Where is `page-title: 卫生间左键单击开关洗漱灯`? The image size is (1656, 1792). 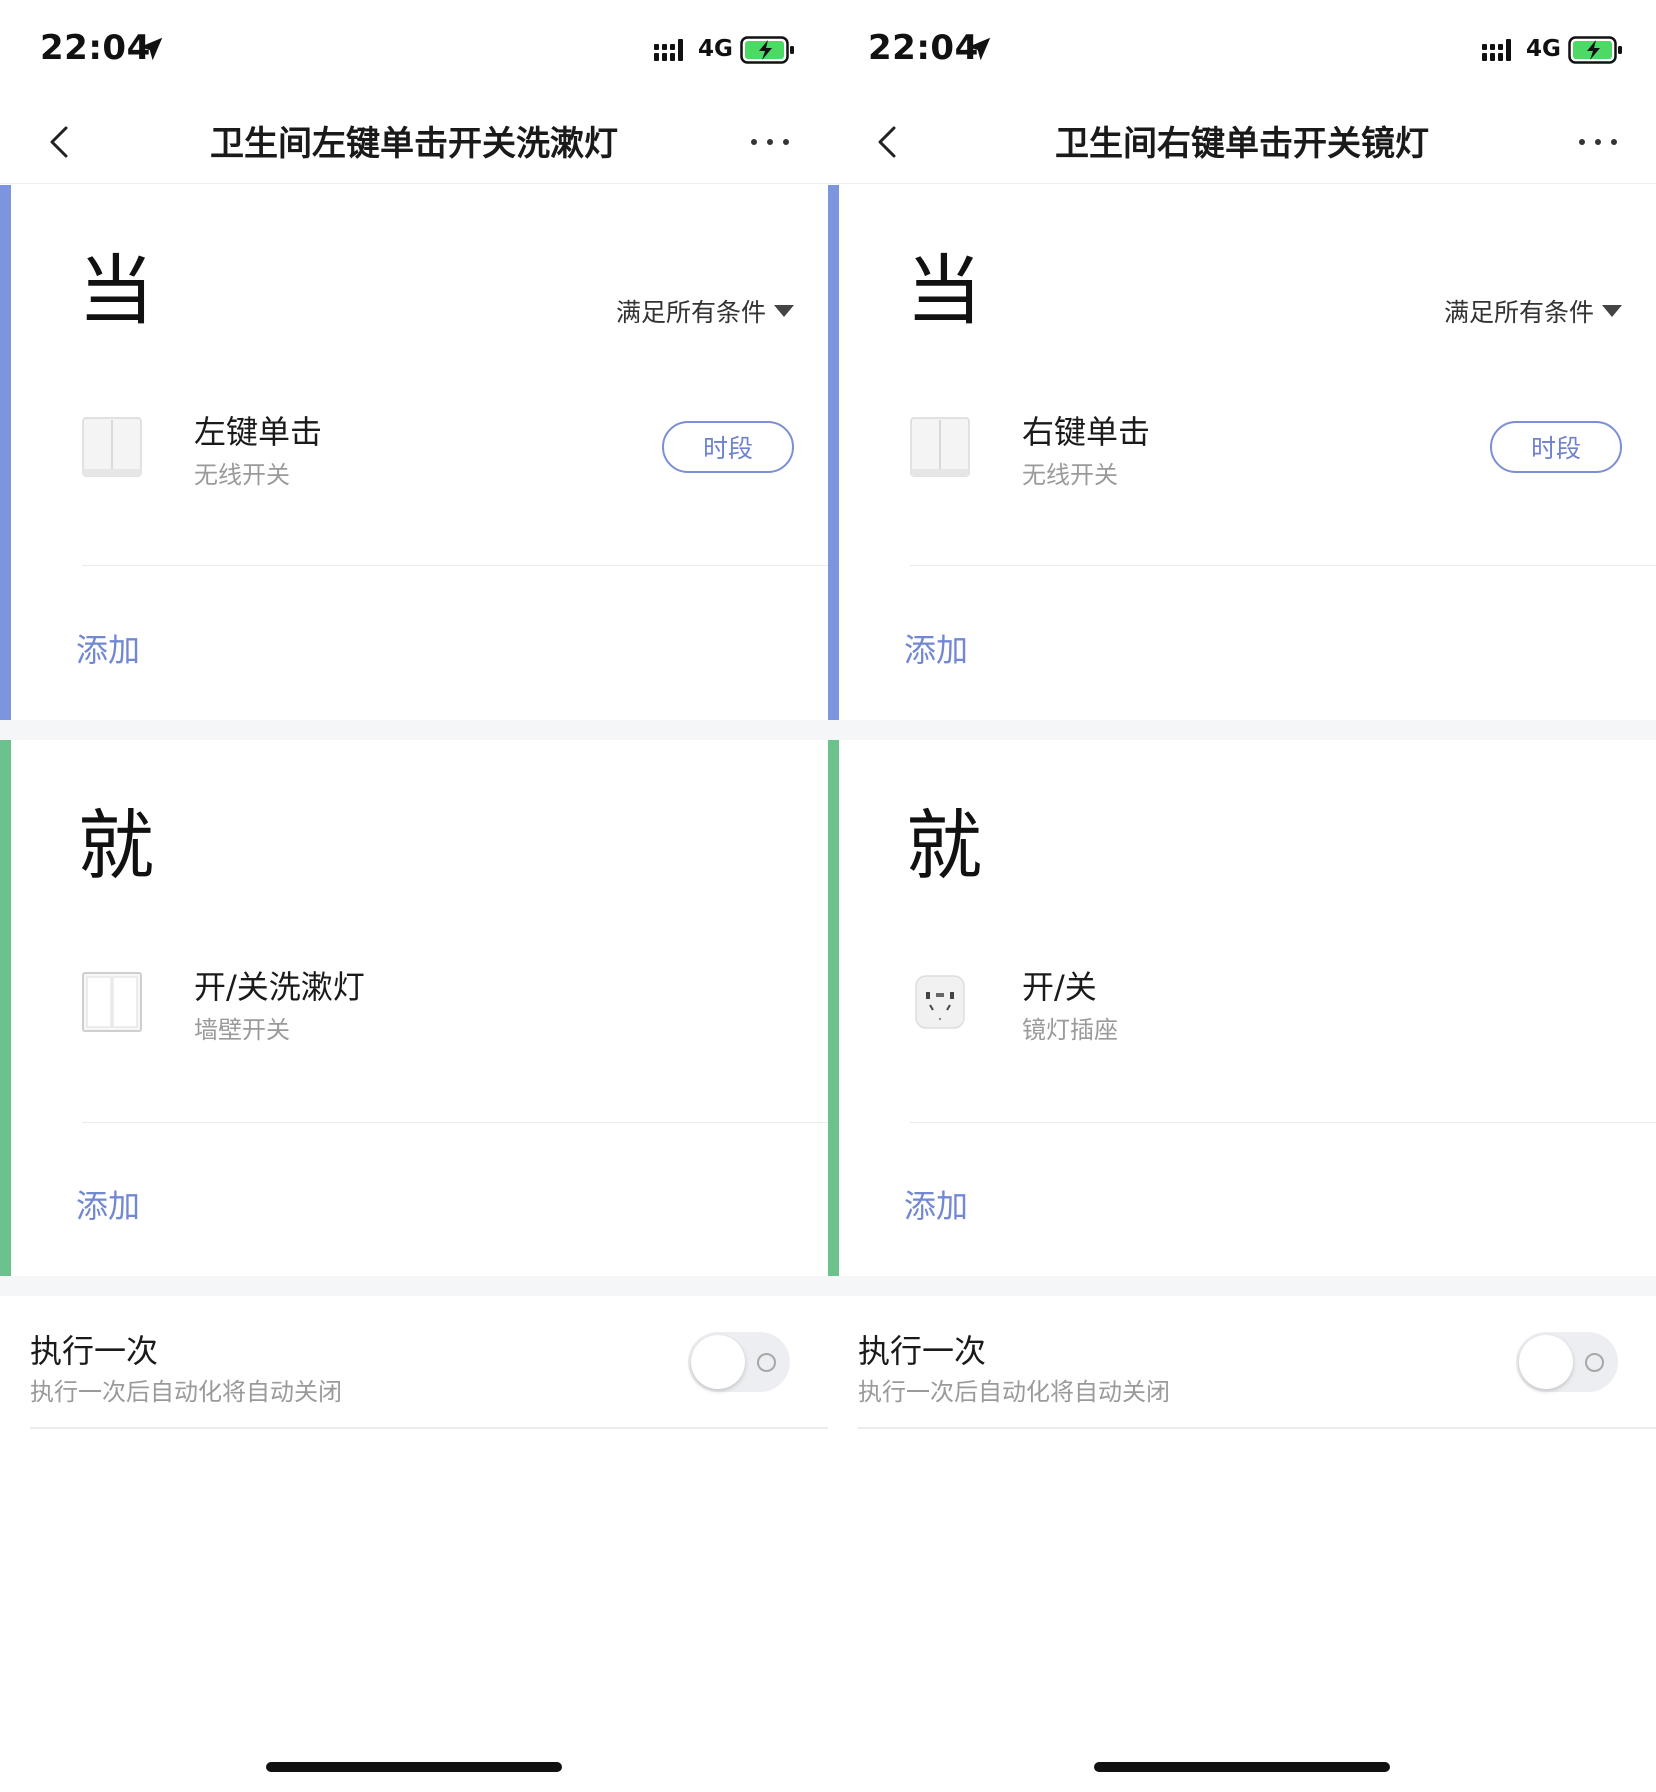 page-title: 卫生间左键单击开关洗漱灯 is located at coordinates (414, 144).